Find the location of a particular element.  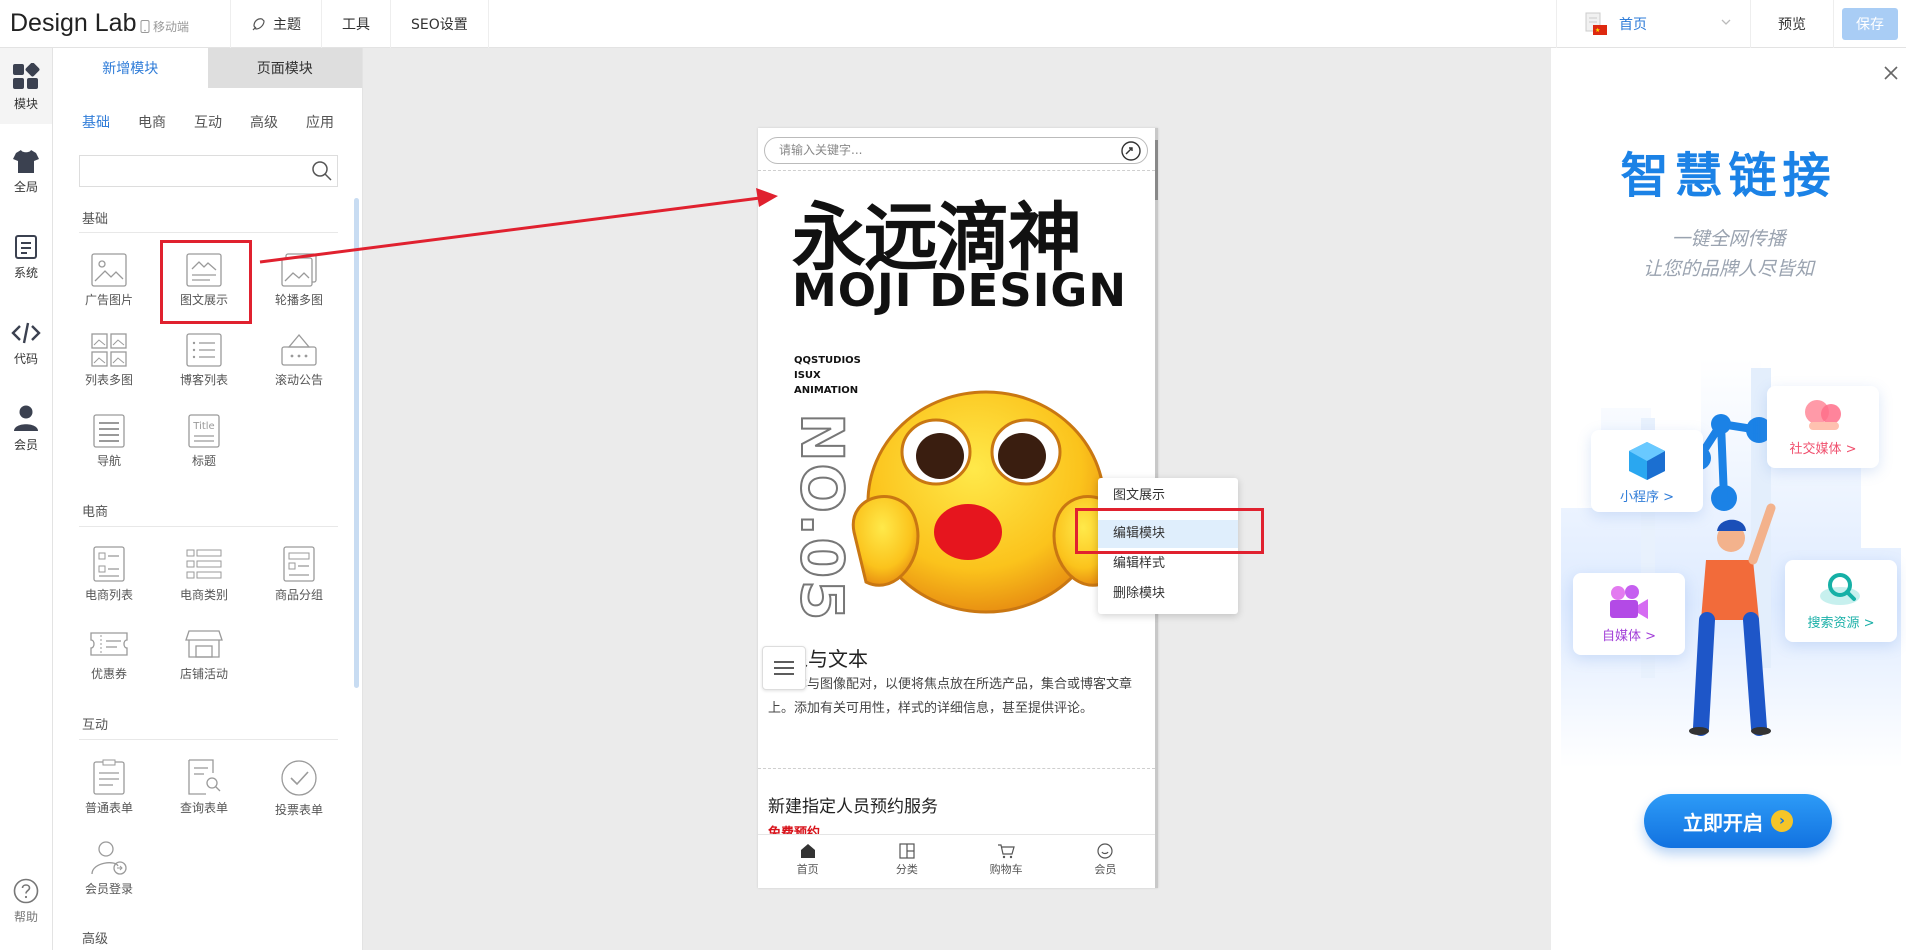

mobile-view-toggle: 移动端 is located at coordinates (164, 26).